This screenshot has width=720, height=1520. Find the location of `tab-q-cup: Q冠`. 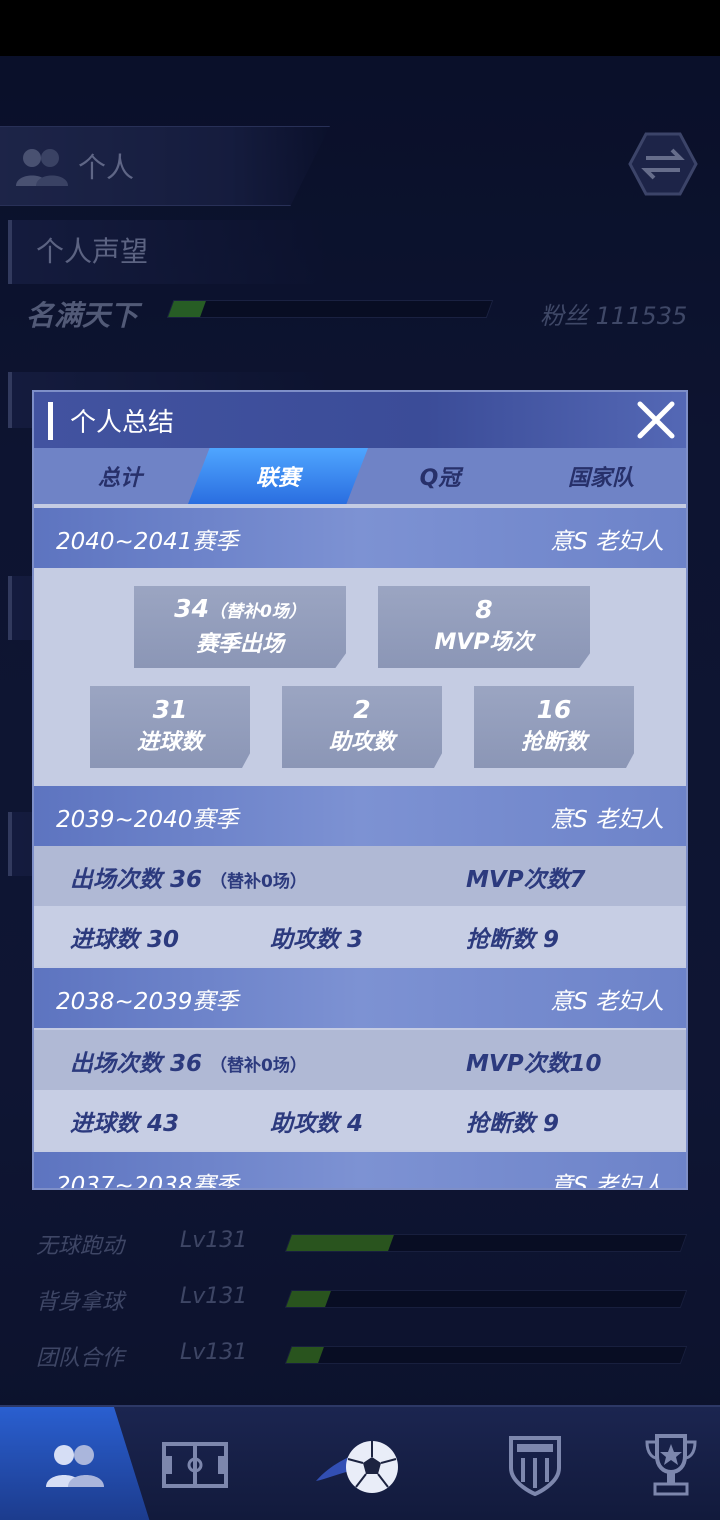

tab-q-cup: Q冠 is located at coordinates (440, 476).